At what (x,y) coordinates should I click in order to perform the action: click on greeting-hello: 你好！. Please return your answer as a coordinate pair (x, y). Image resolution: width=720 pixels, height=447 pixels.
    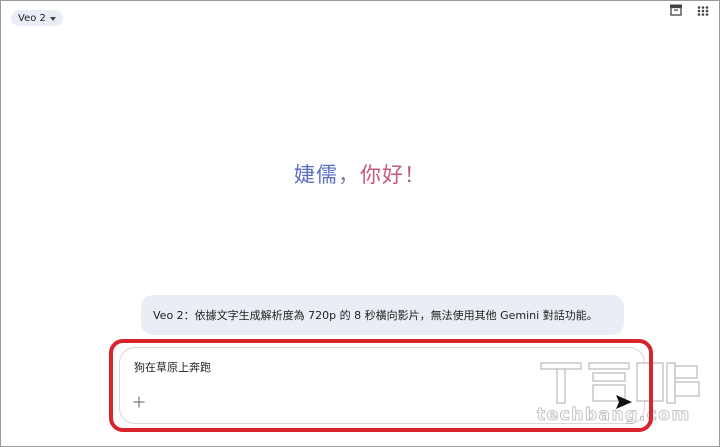
    Looking at the image, I should click on (393, 175).